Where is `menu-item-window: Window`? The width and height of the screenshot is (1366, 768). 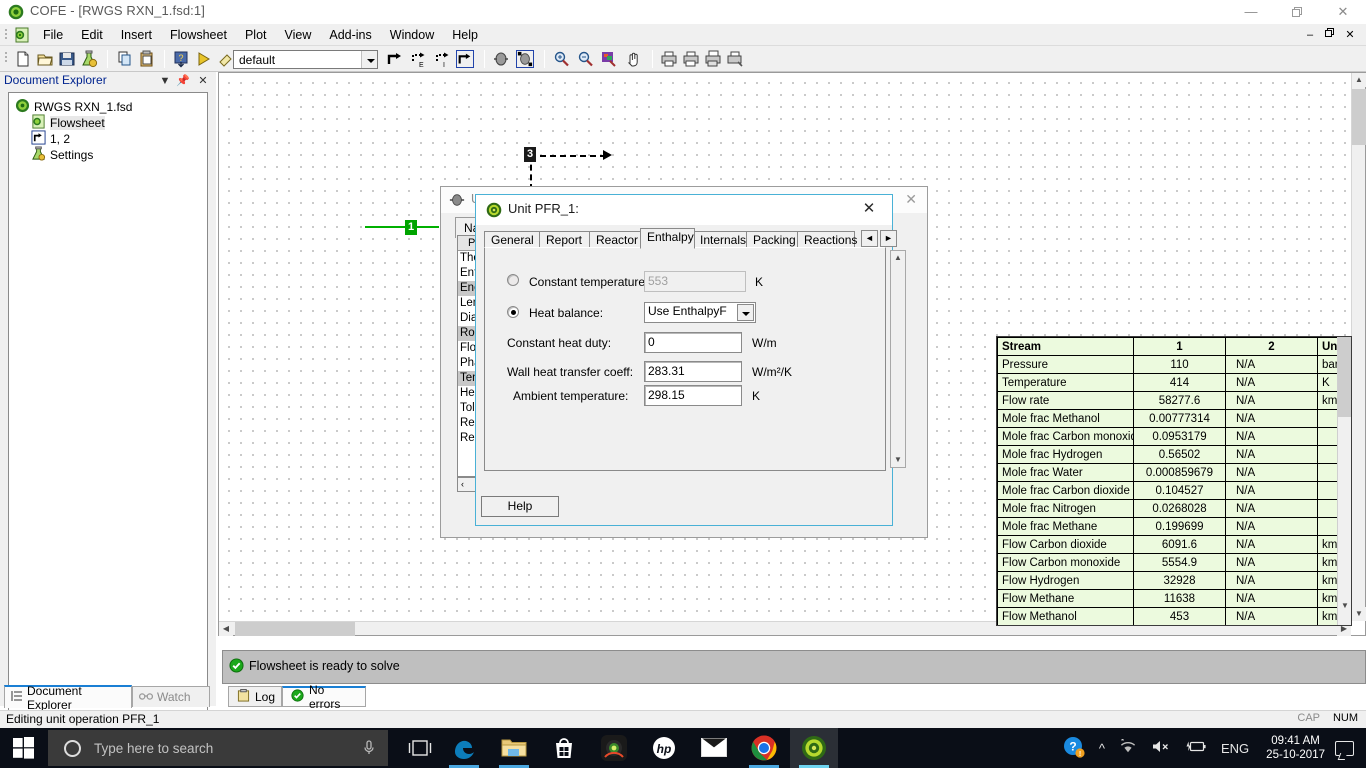
menu-item-window: Window is located at coordinates (412, 35).